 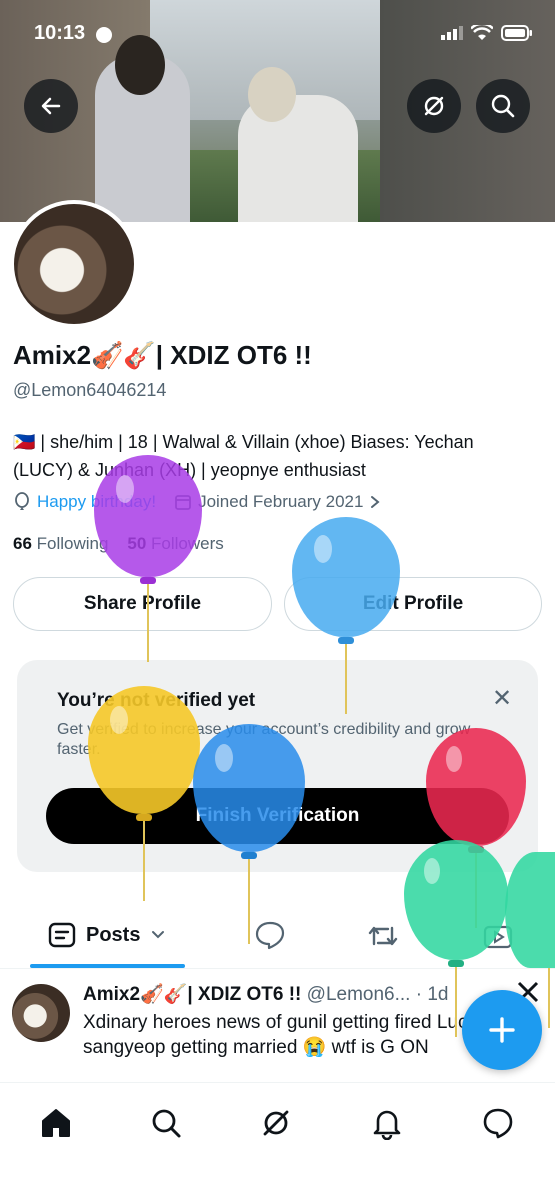 I want to click on wifi-icon, so click(x=482, y=32).